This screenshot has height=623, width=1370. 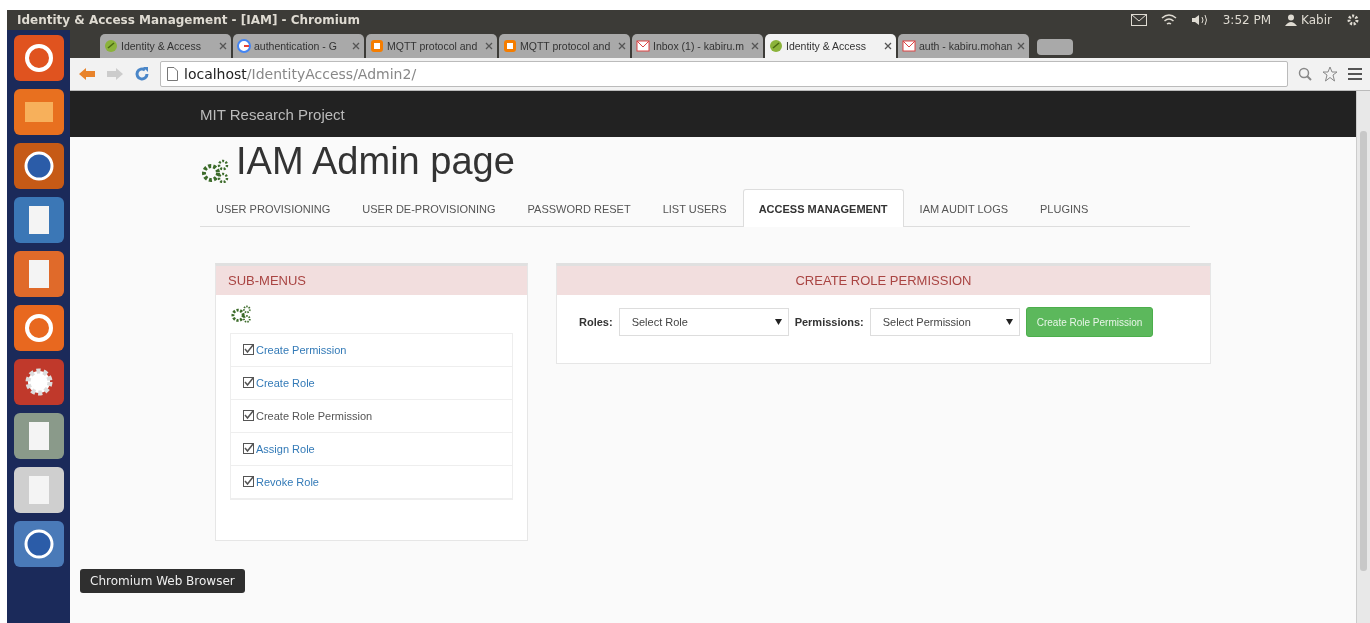 What do you see at coordinates (375, 161) in the screenshot?
I see `page-heading: IAM Admin page` at bounding box center [375, 161].